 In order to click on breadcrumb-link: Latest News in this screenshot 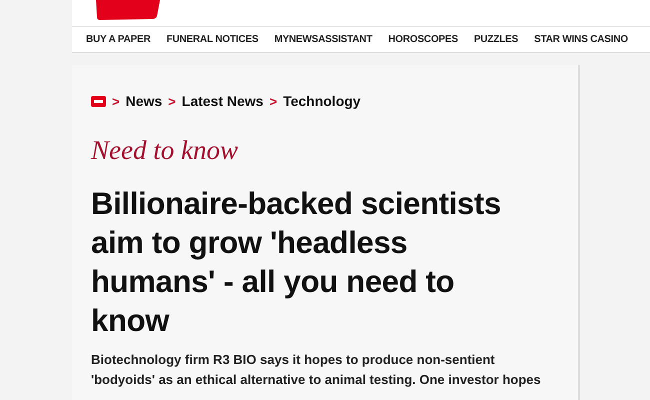, I will do `click(223, 101)`.